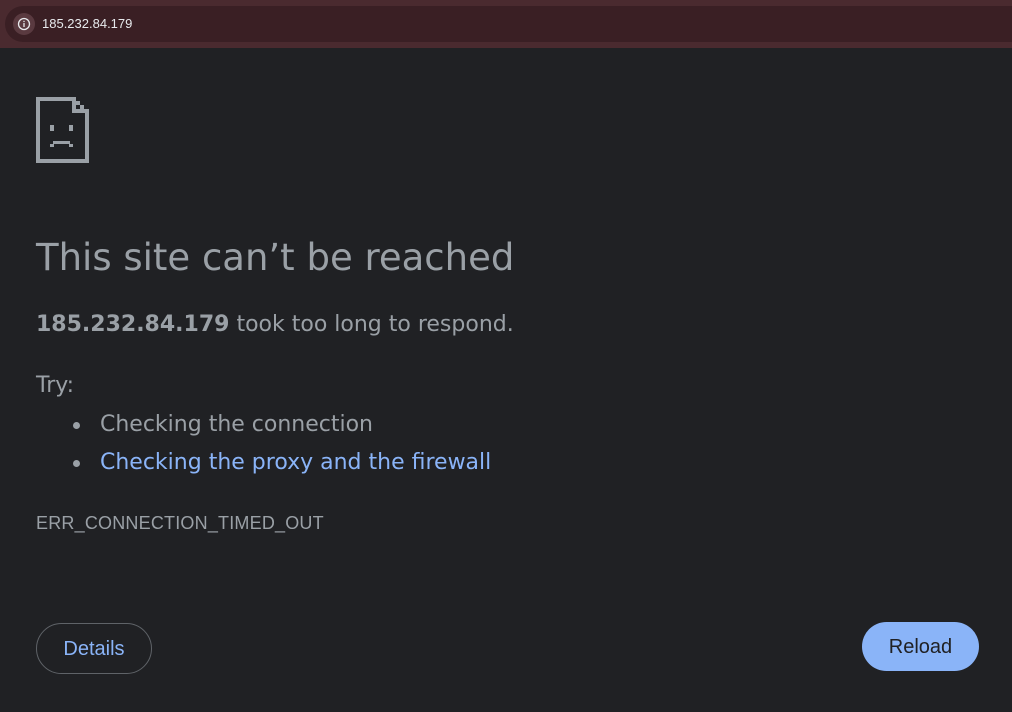 The height and width of the screenshot is (712, 1012). Describe the element at coordinates (94, 648) in the screenshot. I see `details-button: Details` at that location.